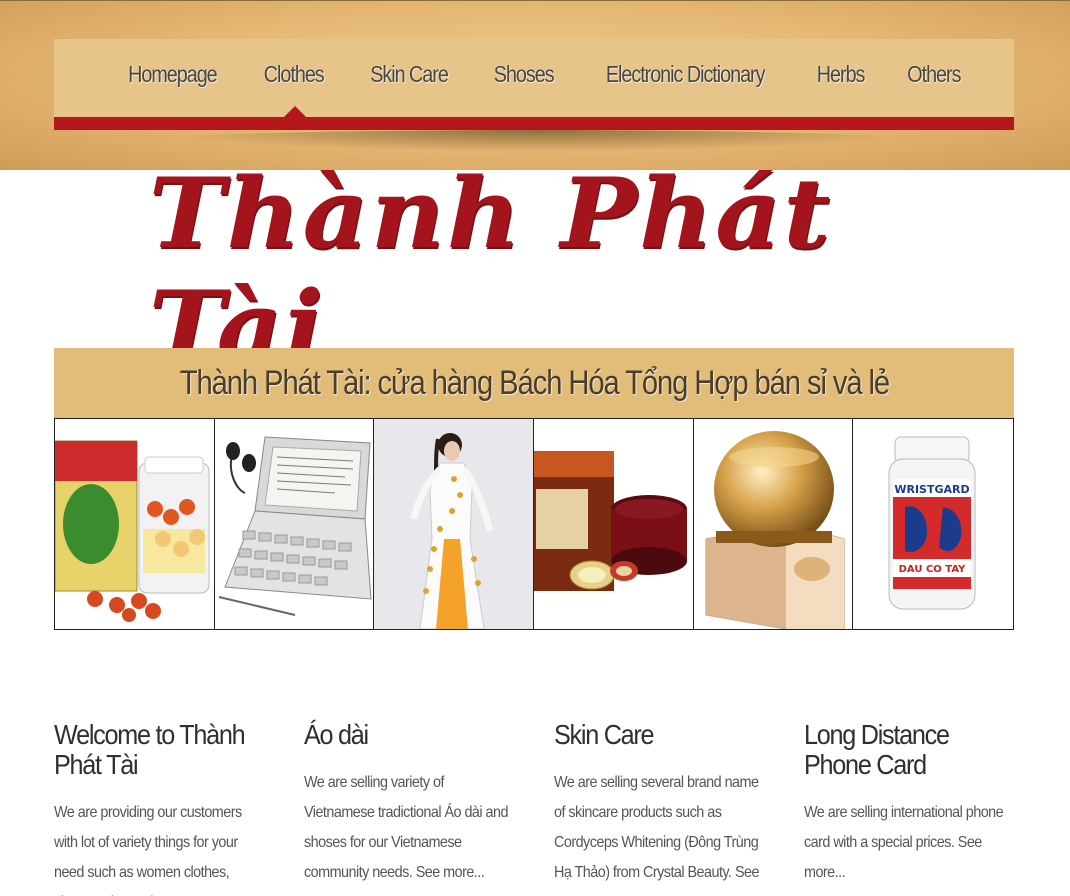 This screenshot has width=1070, height=896. Describe the element at coordinates (840, 74) in the screenshot. I see `nav-item-herbs: Herbs` at that location.